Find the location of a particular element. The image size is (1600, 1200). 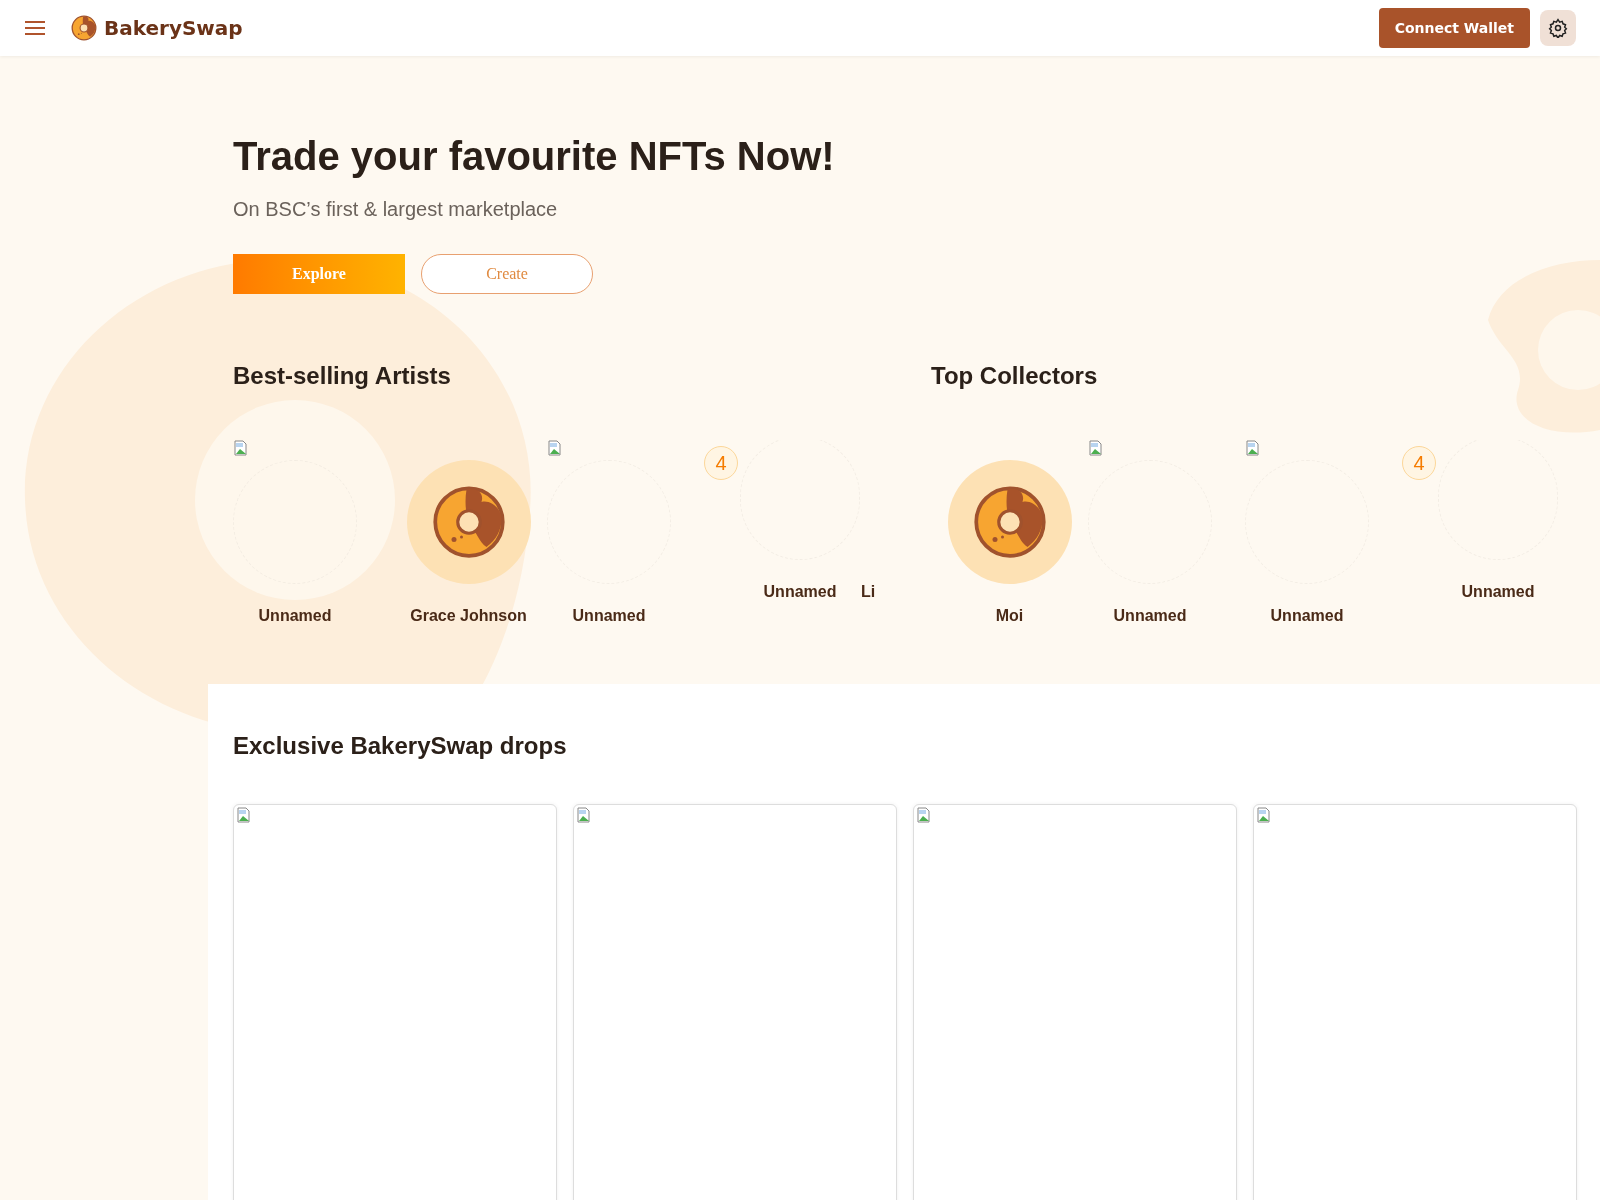

person-name: Li is located at coordinates (868, 591).